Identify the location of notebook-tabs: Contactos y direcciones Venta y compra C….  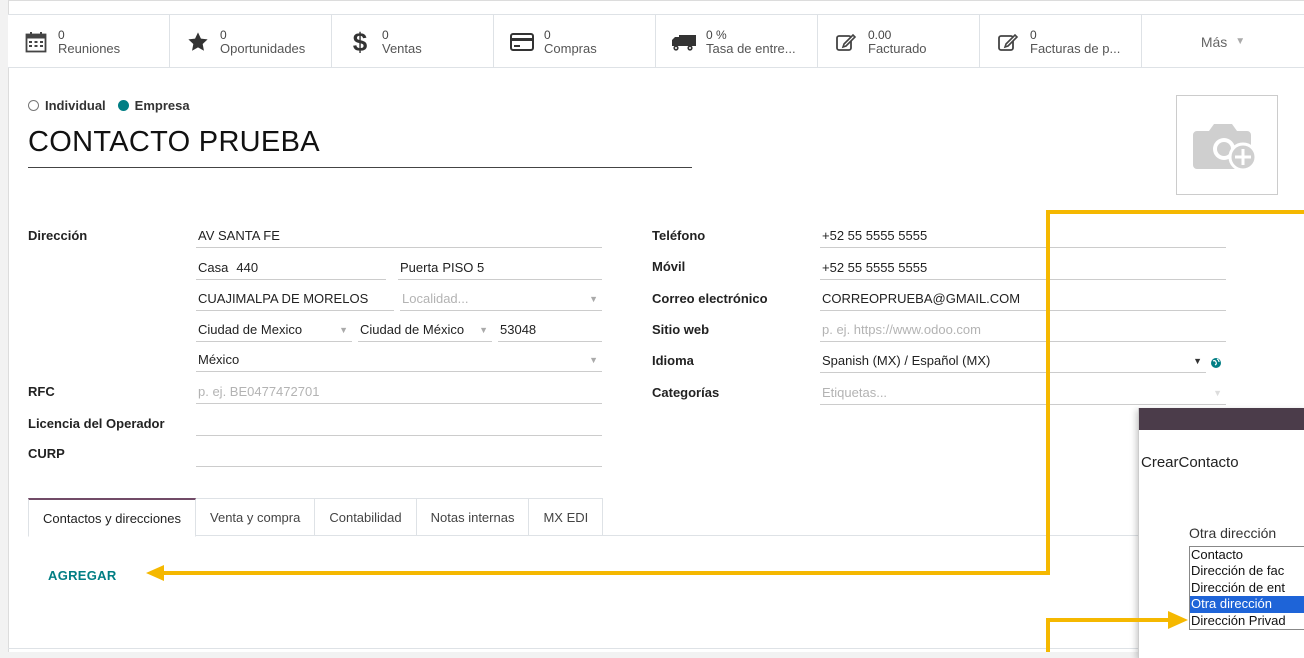
(662, 517).